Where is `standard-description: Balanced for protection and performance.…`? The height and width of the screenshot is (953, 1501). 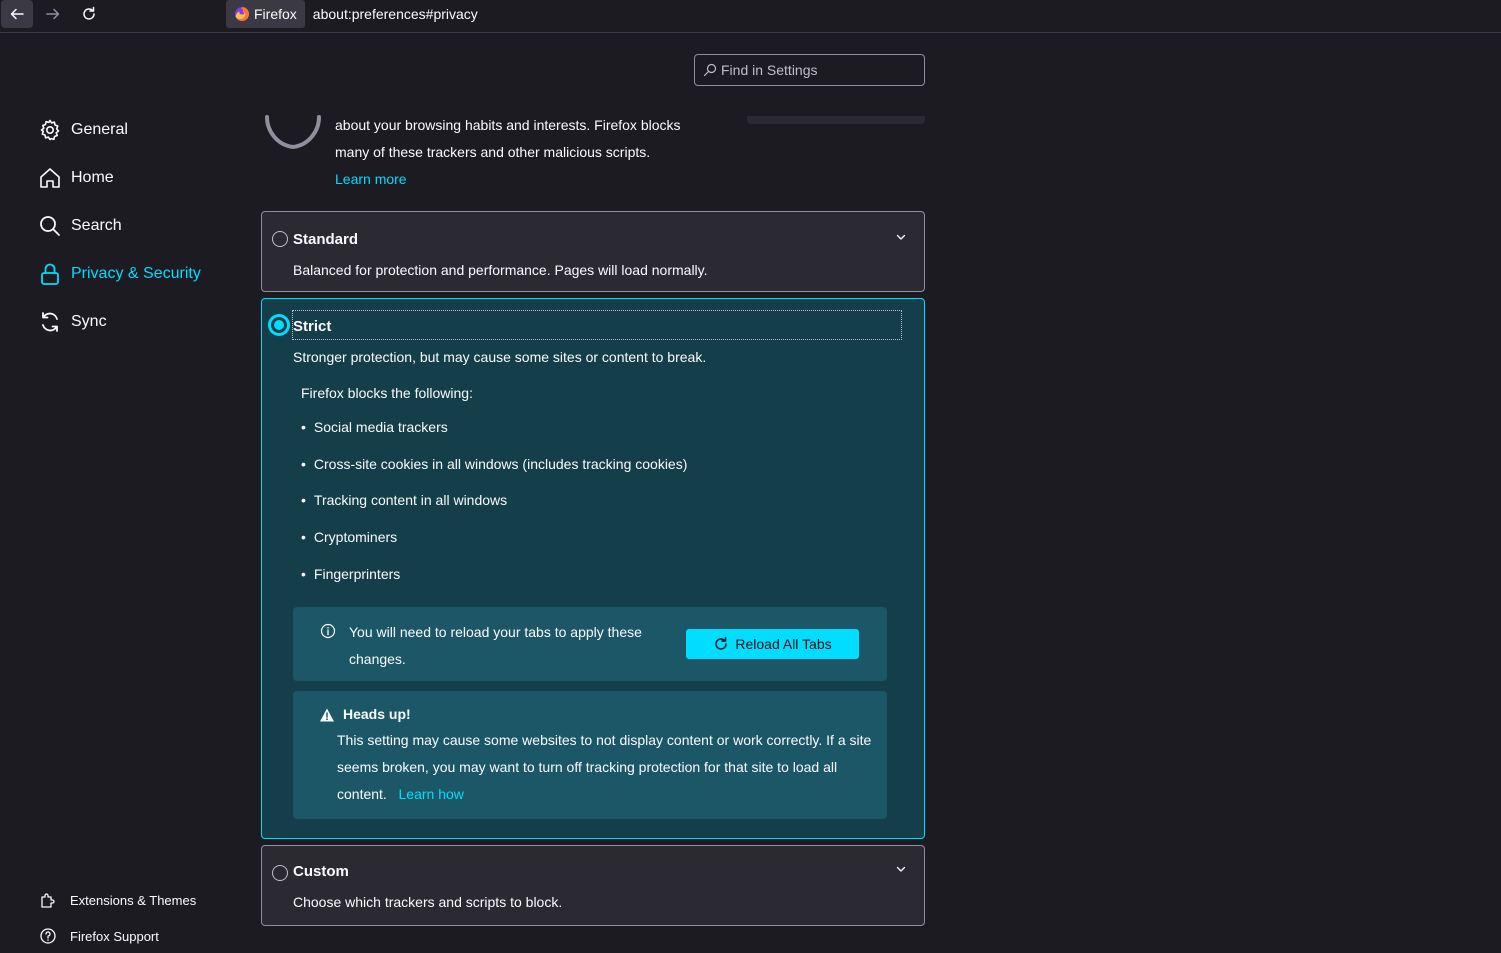 standard-description: Balanced for protection and performance.… is located at coordinates (500, 270).